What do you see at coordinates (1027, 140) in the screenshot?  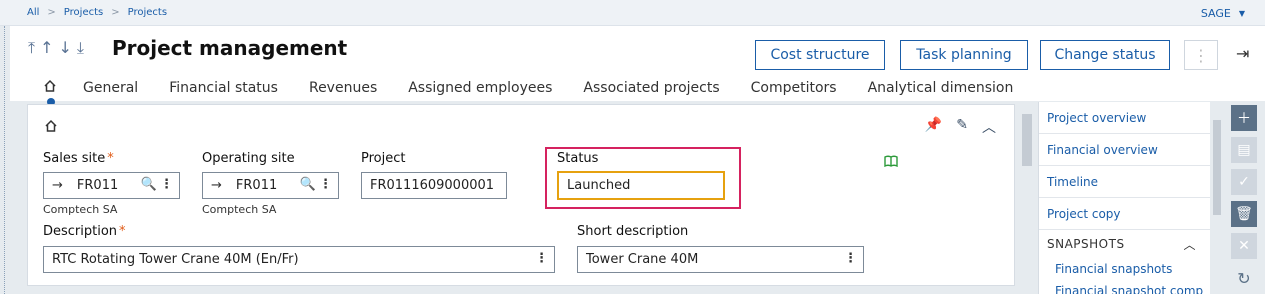 I see `scrollbar-thumb` at bounding box center [1027, 140].